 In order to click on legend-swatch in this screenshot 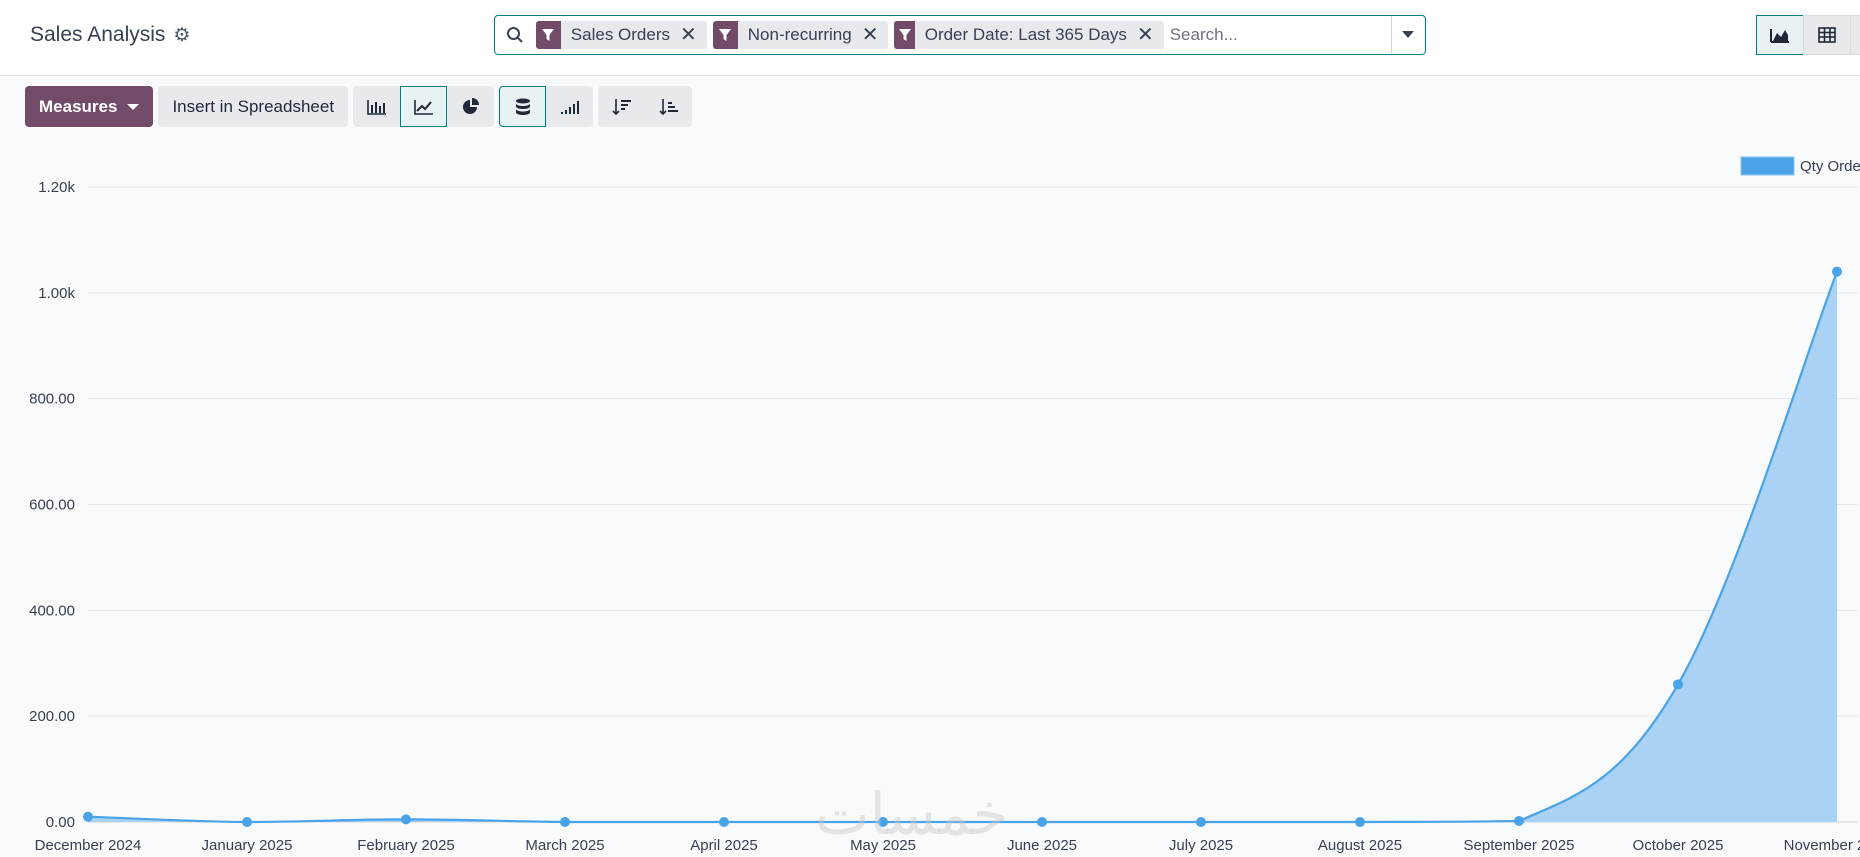, I will do `click(1767, 166)`.